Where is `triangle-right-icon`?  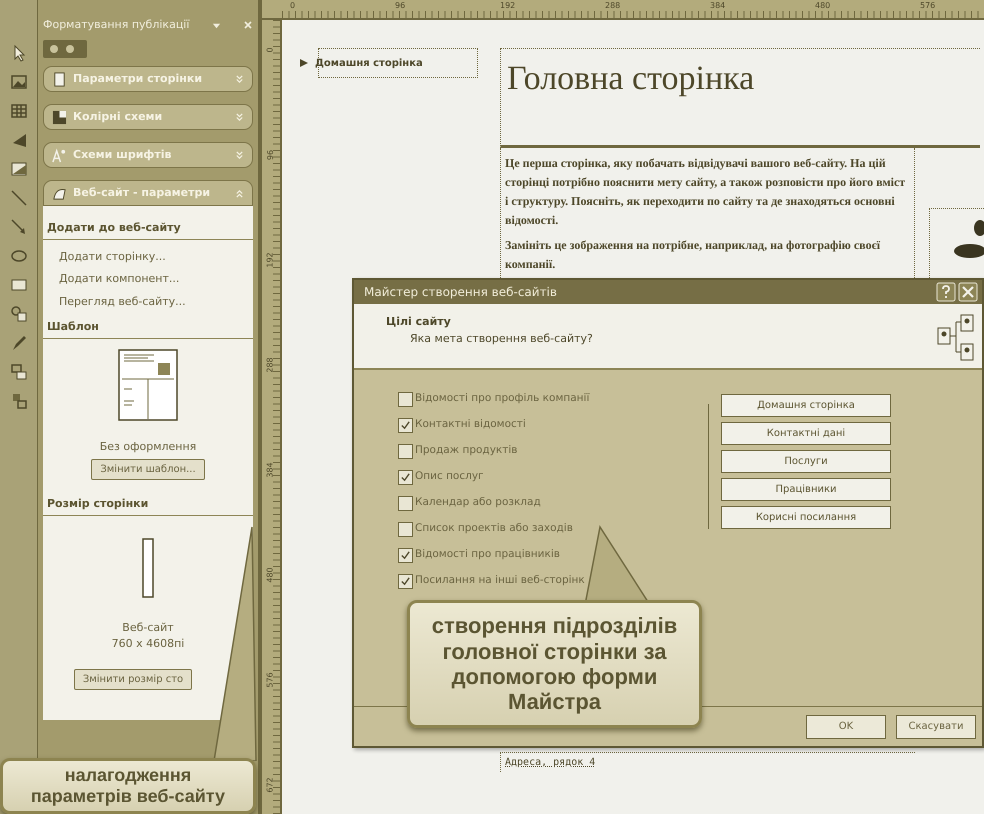
triangle-right-icon is located at coordinates (304, 63).